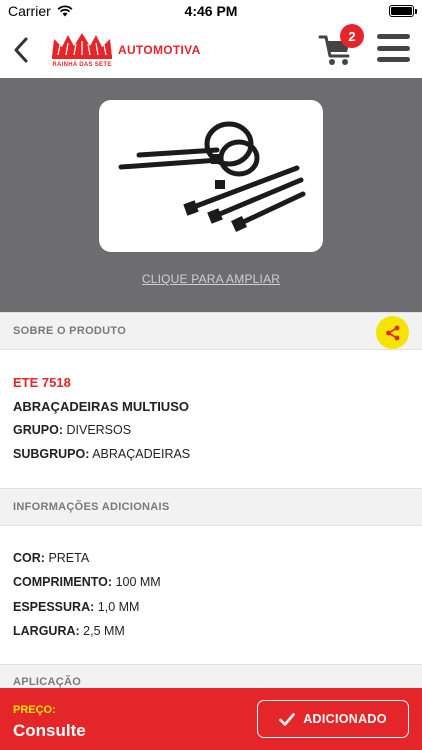 Image resolution: width=422 pixels, height=750 pixels. I want to click on back-button, so click(21, 50).